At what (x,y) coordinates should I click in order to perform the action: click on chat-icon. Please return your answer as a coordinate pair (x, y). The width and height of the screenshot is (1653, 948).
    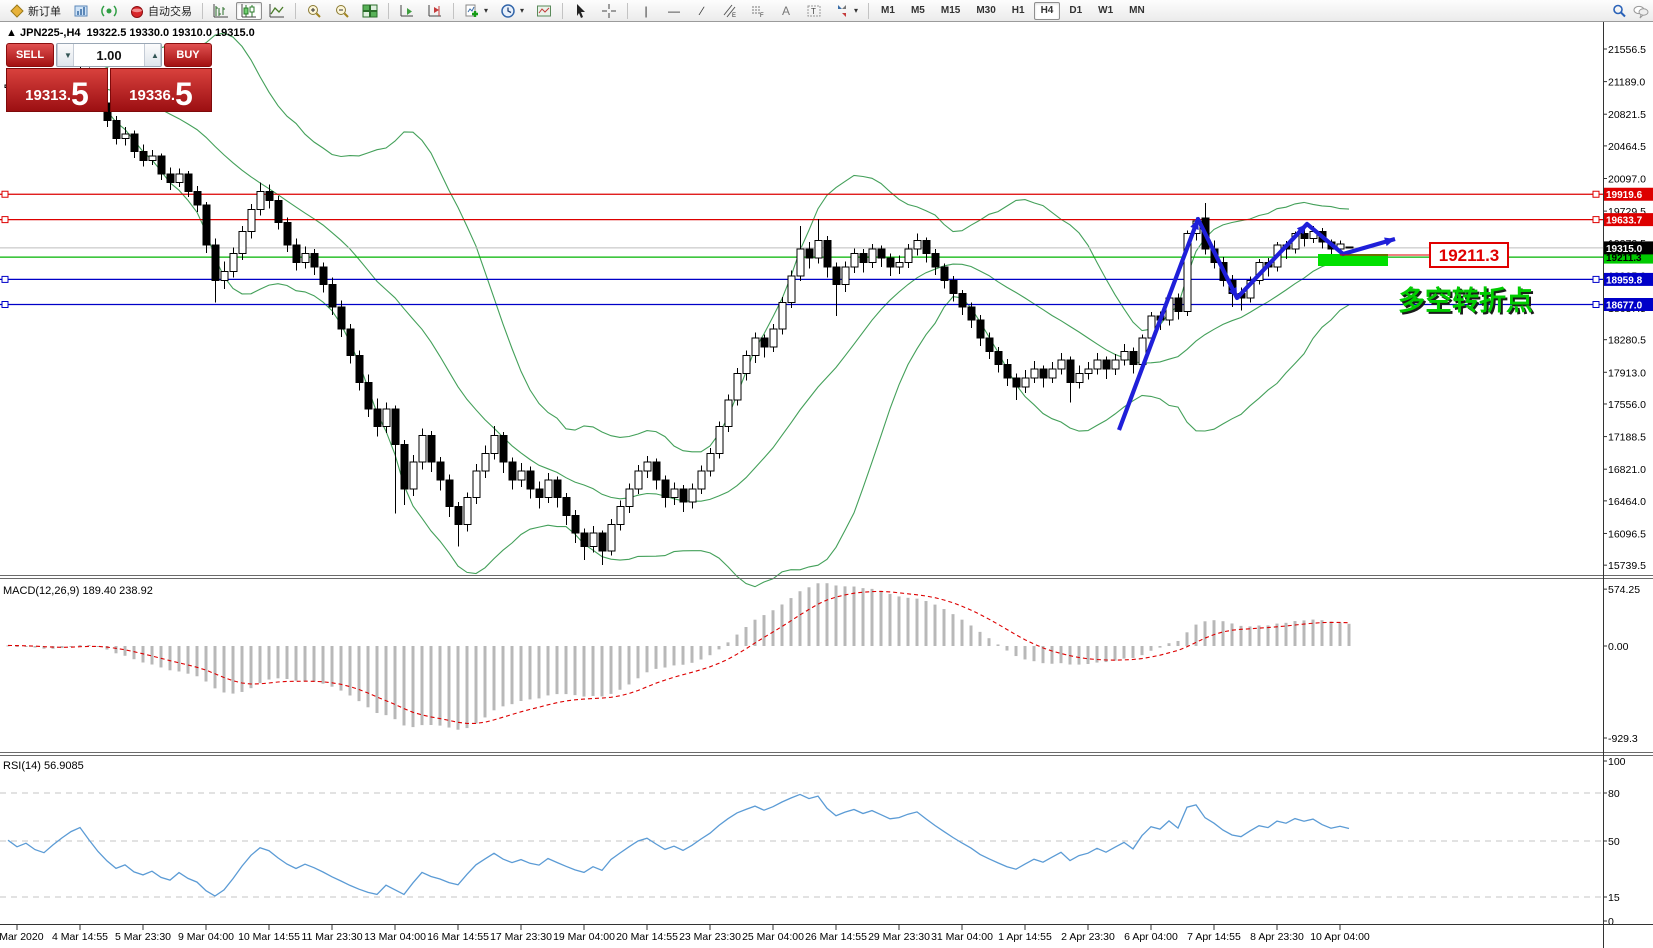
    Looking at the image, I should click on (1641, 11).